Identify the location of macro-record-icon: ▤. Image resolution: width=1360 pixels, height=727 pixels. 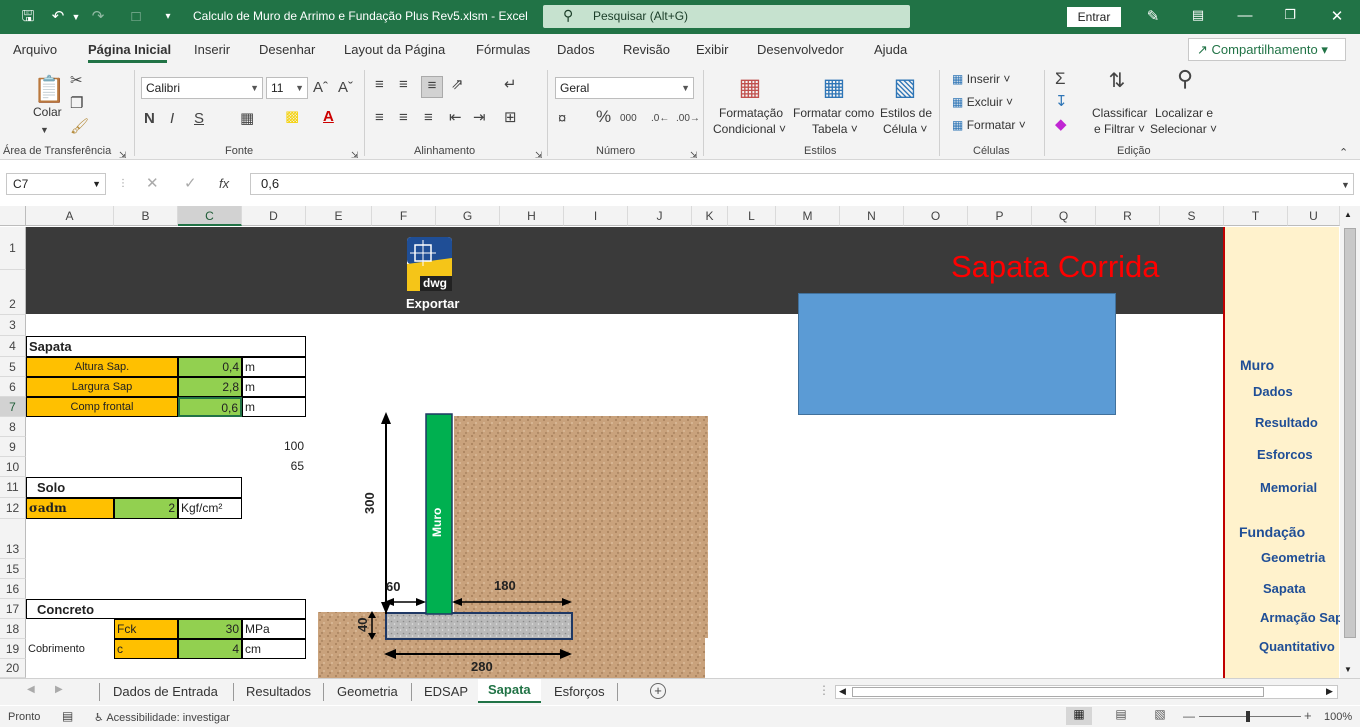
(67, 716).